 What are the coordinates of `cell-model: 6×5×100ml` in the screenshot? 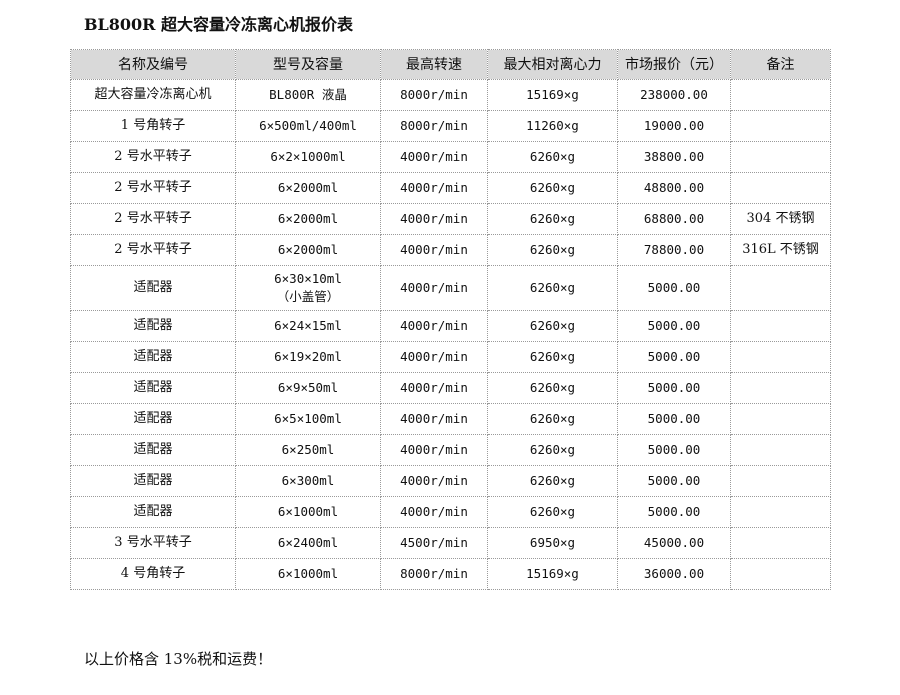 It's located at (308, 419).